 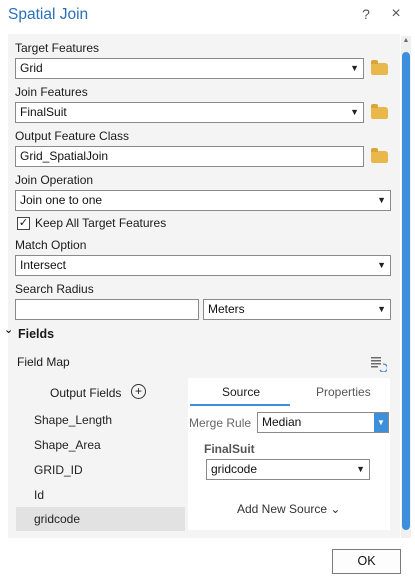 I want to click on source-field-value: gridcode, so click(x=234, y=469).